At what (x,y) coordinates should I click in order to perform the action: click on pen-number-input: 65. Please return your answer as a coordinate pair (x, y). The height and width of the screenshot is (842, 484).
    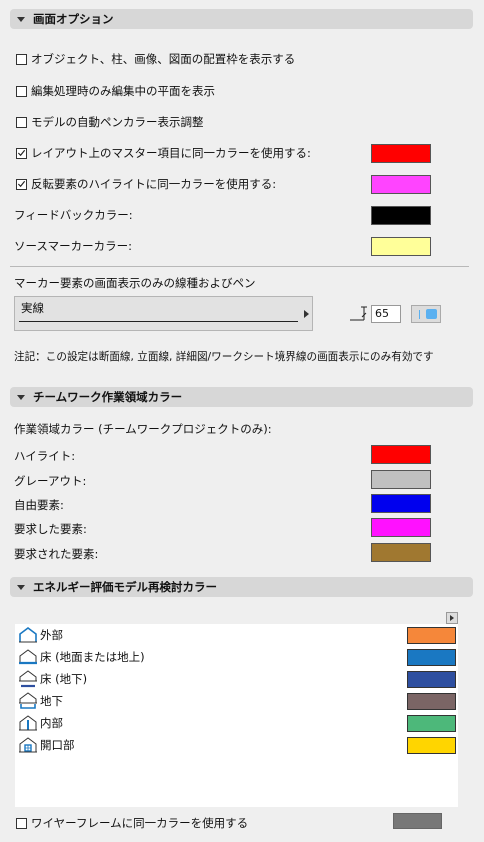
    Looking at the image, I should click on (386, 314).